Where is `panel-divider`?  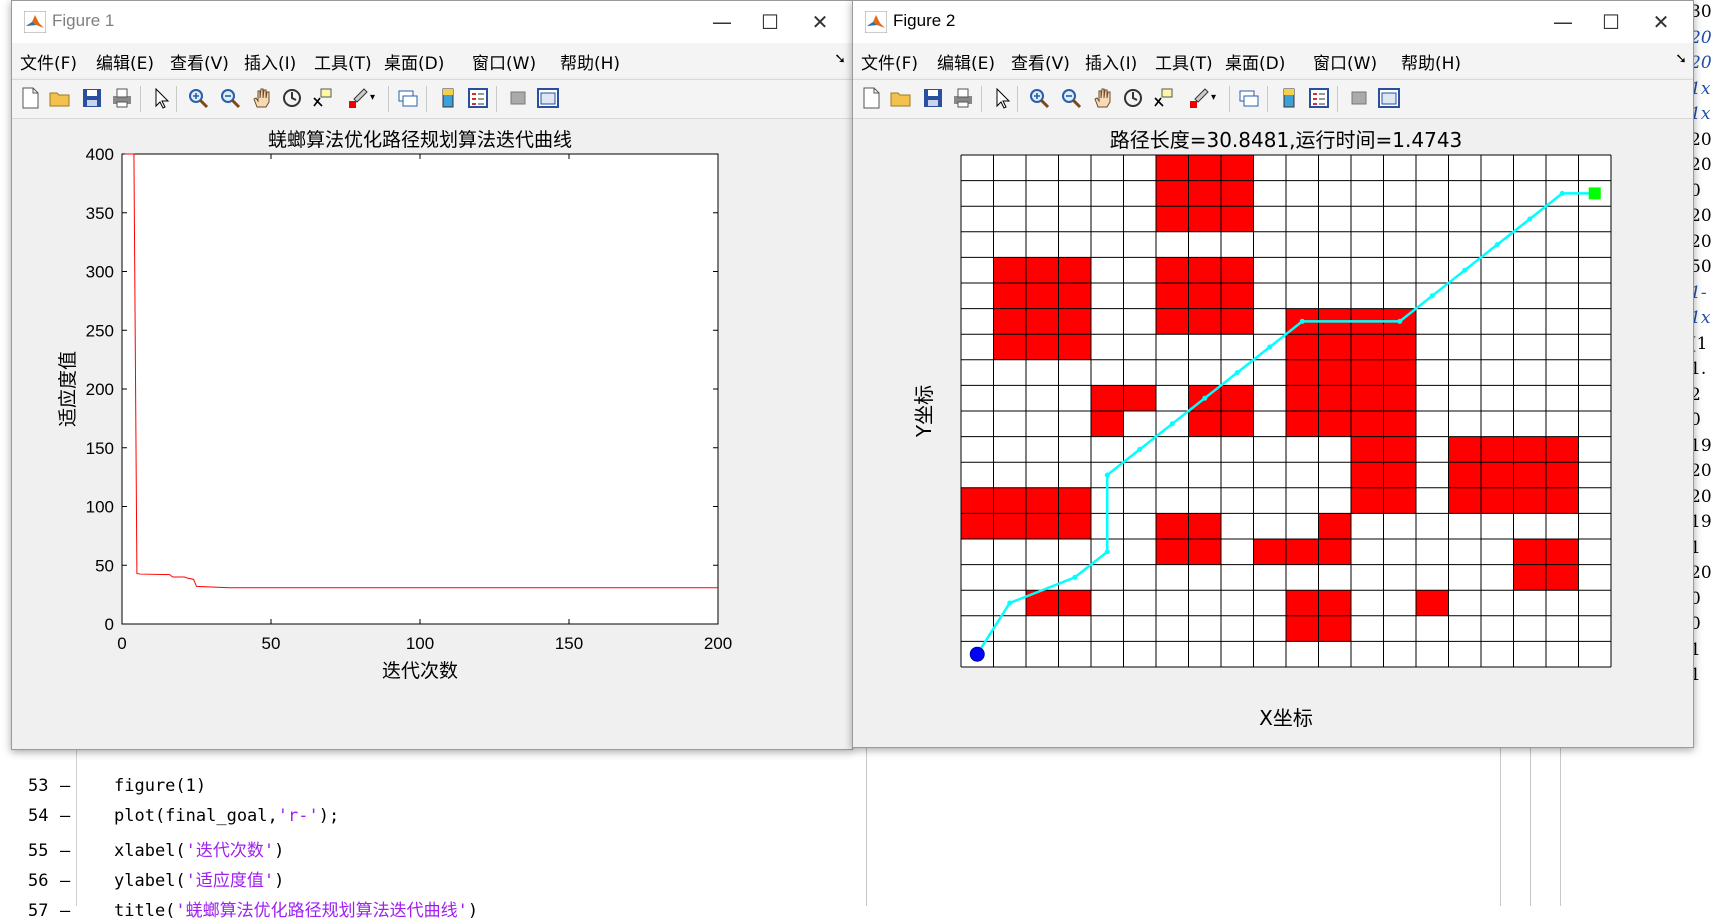
panel-divider is located at coordinates (1530, 818).